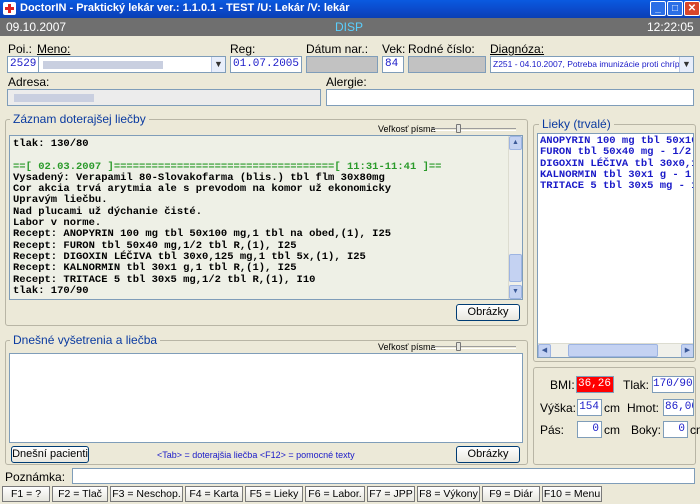 The height and width of the screenshot is (504, 700). I want to click on vyska-label: Výška:, so click(558, 408).